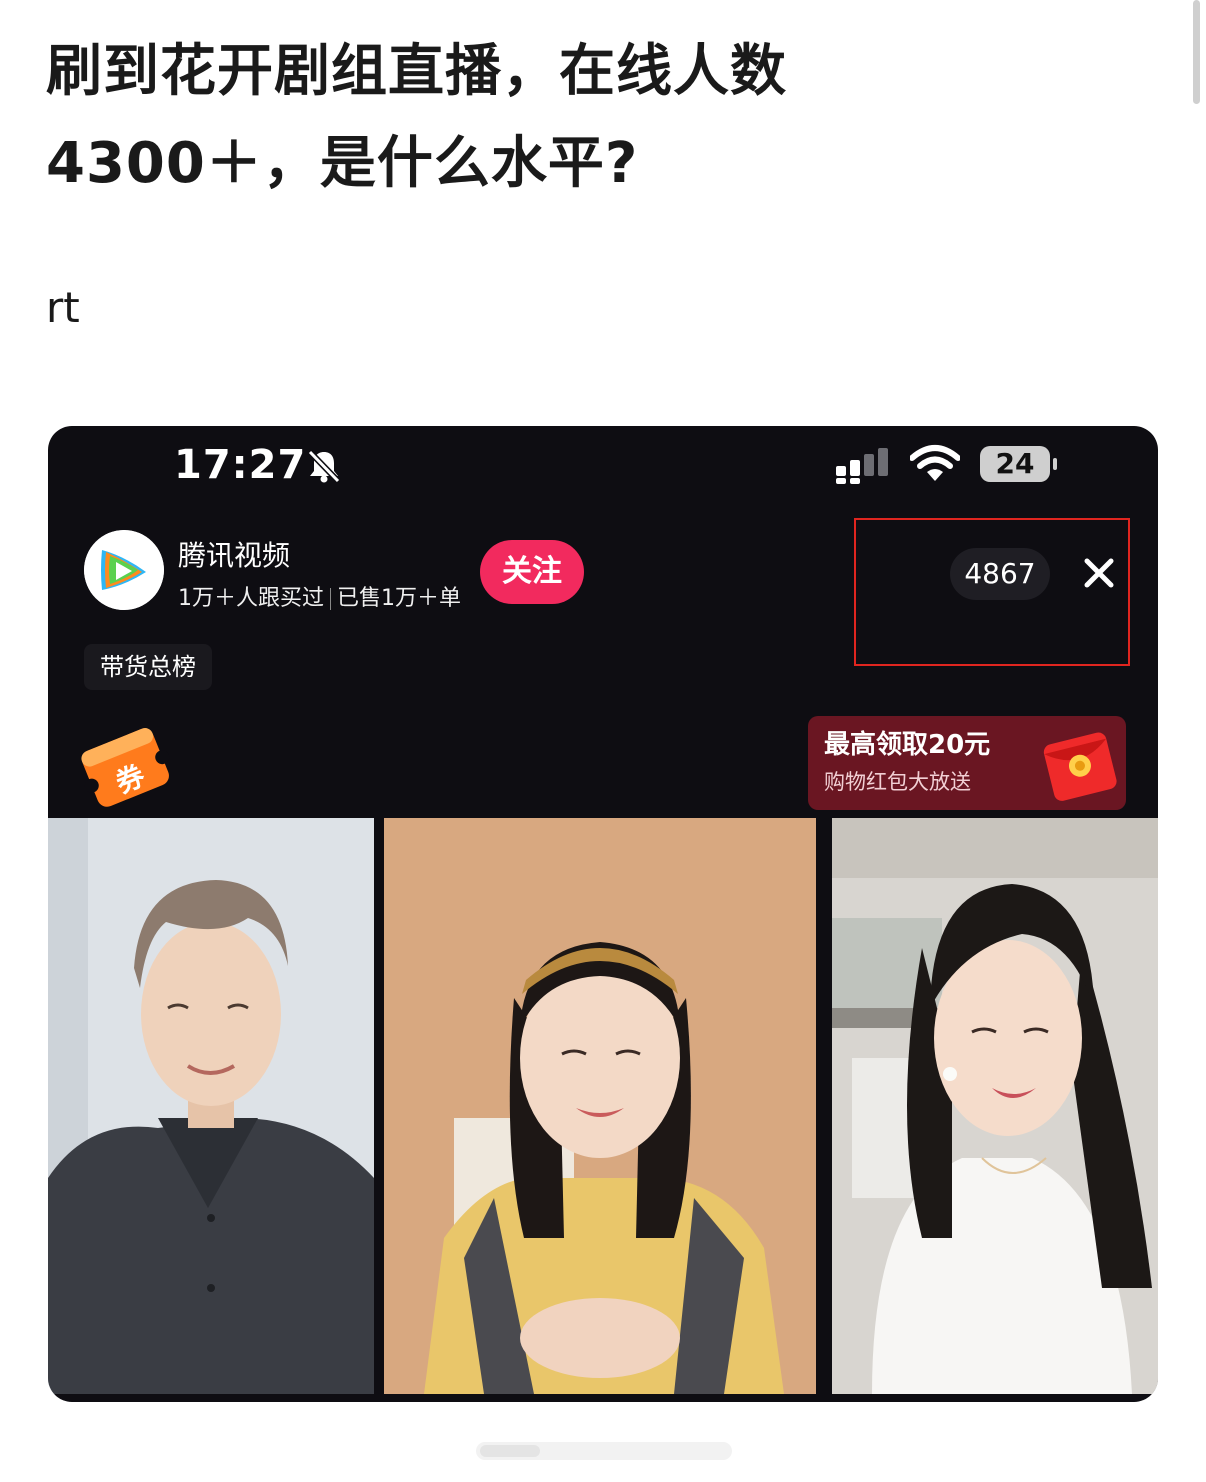 This screenshot has height=1482, width=1206. I want to click on video-feed-center, so click(600, 1106).